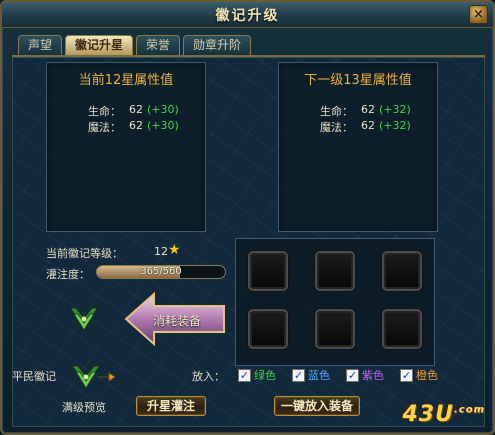  What do you see at coordinates (34, 376) in the screenshot?
I see `civilian-emblem-label: 平民徽记` at bounding box center [34, 376].